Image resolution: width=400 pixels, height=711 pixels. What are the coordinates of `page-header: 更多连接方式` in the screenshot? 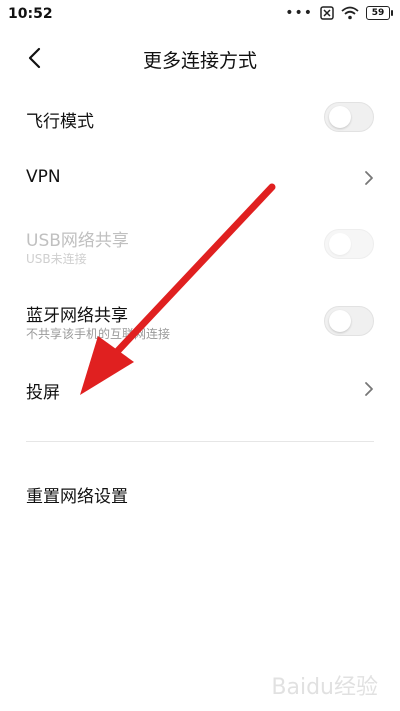 It's located at (200, 60).